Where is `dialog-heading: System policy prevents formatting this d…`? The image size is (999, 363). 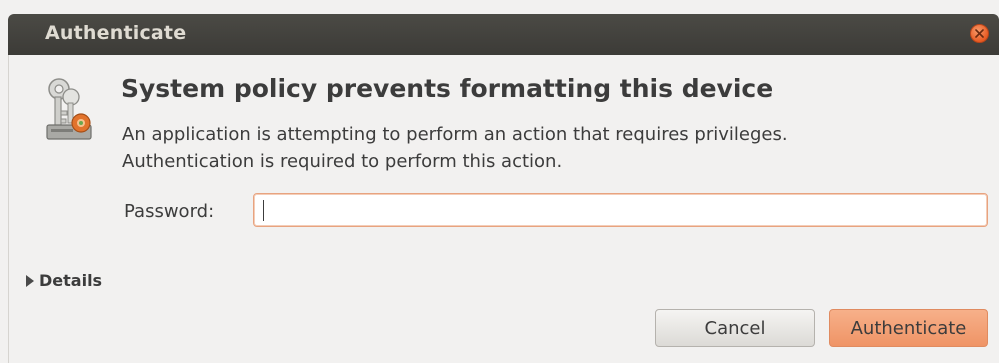 dialog-heading: System policy prevents formatting this d… is located at coordinates (447, 88).